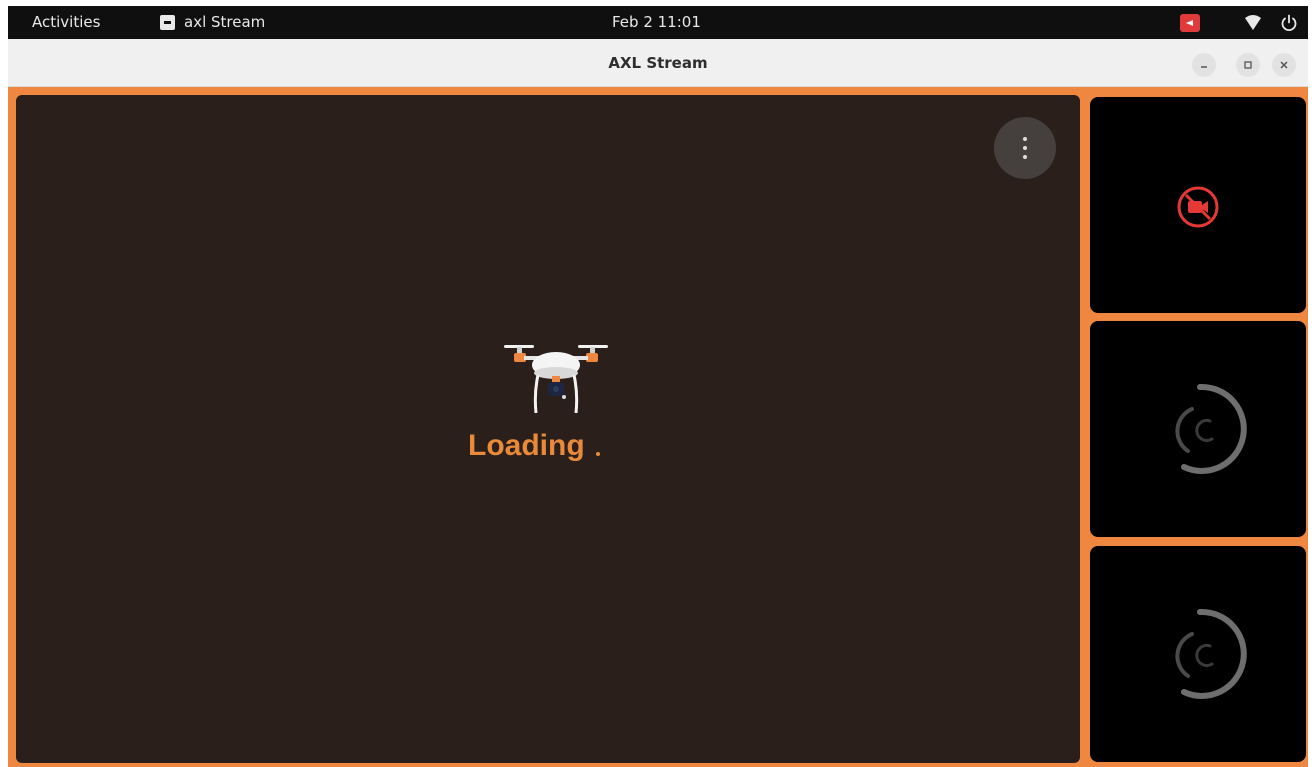  Describe the element at coordinates (66, 22) in the screenshot. I see `activities-button: Activities` at that location.